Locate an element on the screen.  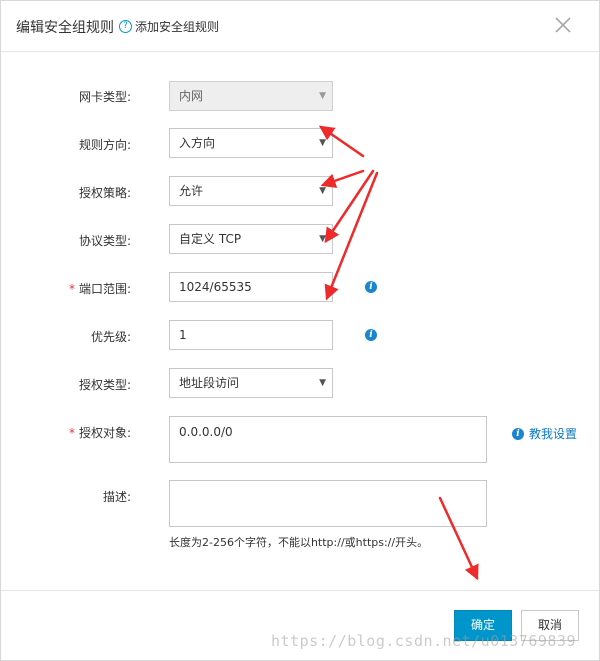
direction-label: 规则方向: is located at coordinates (104, 145).